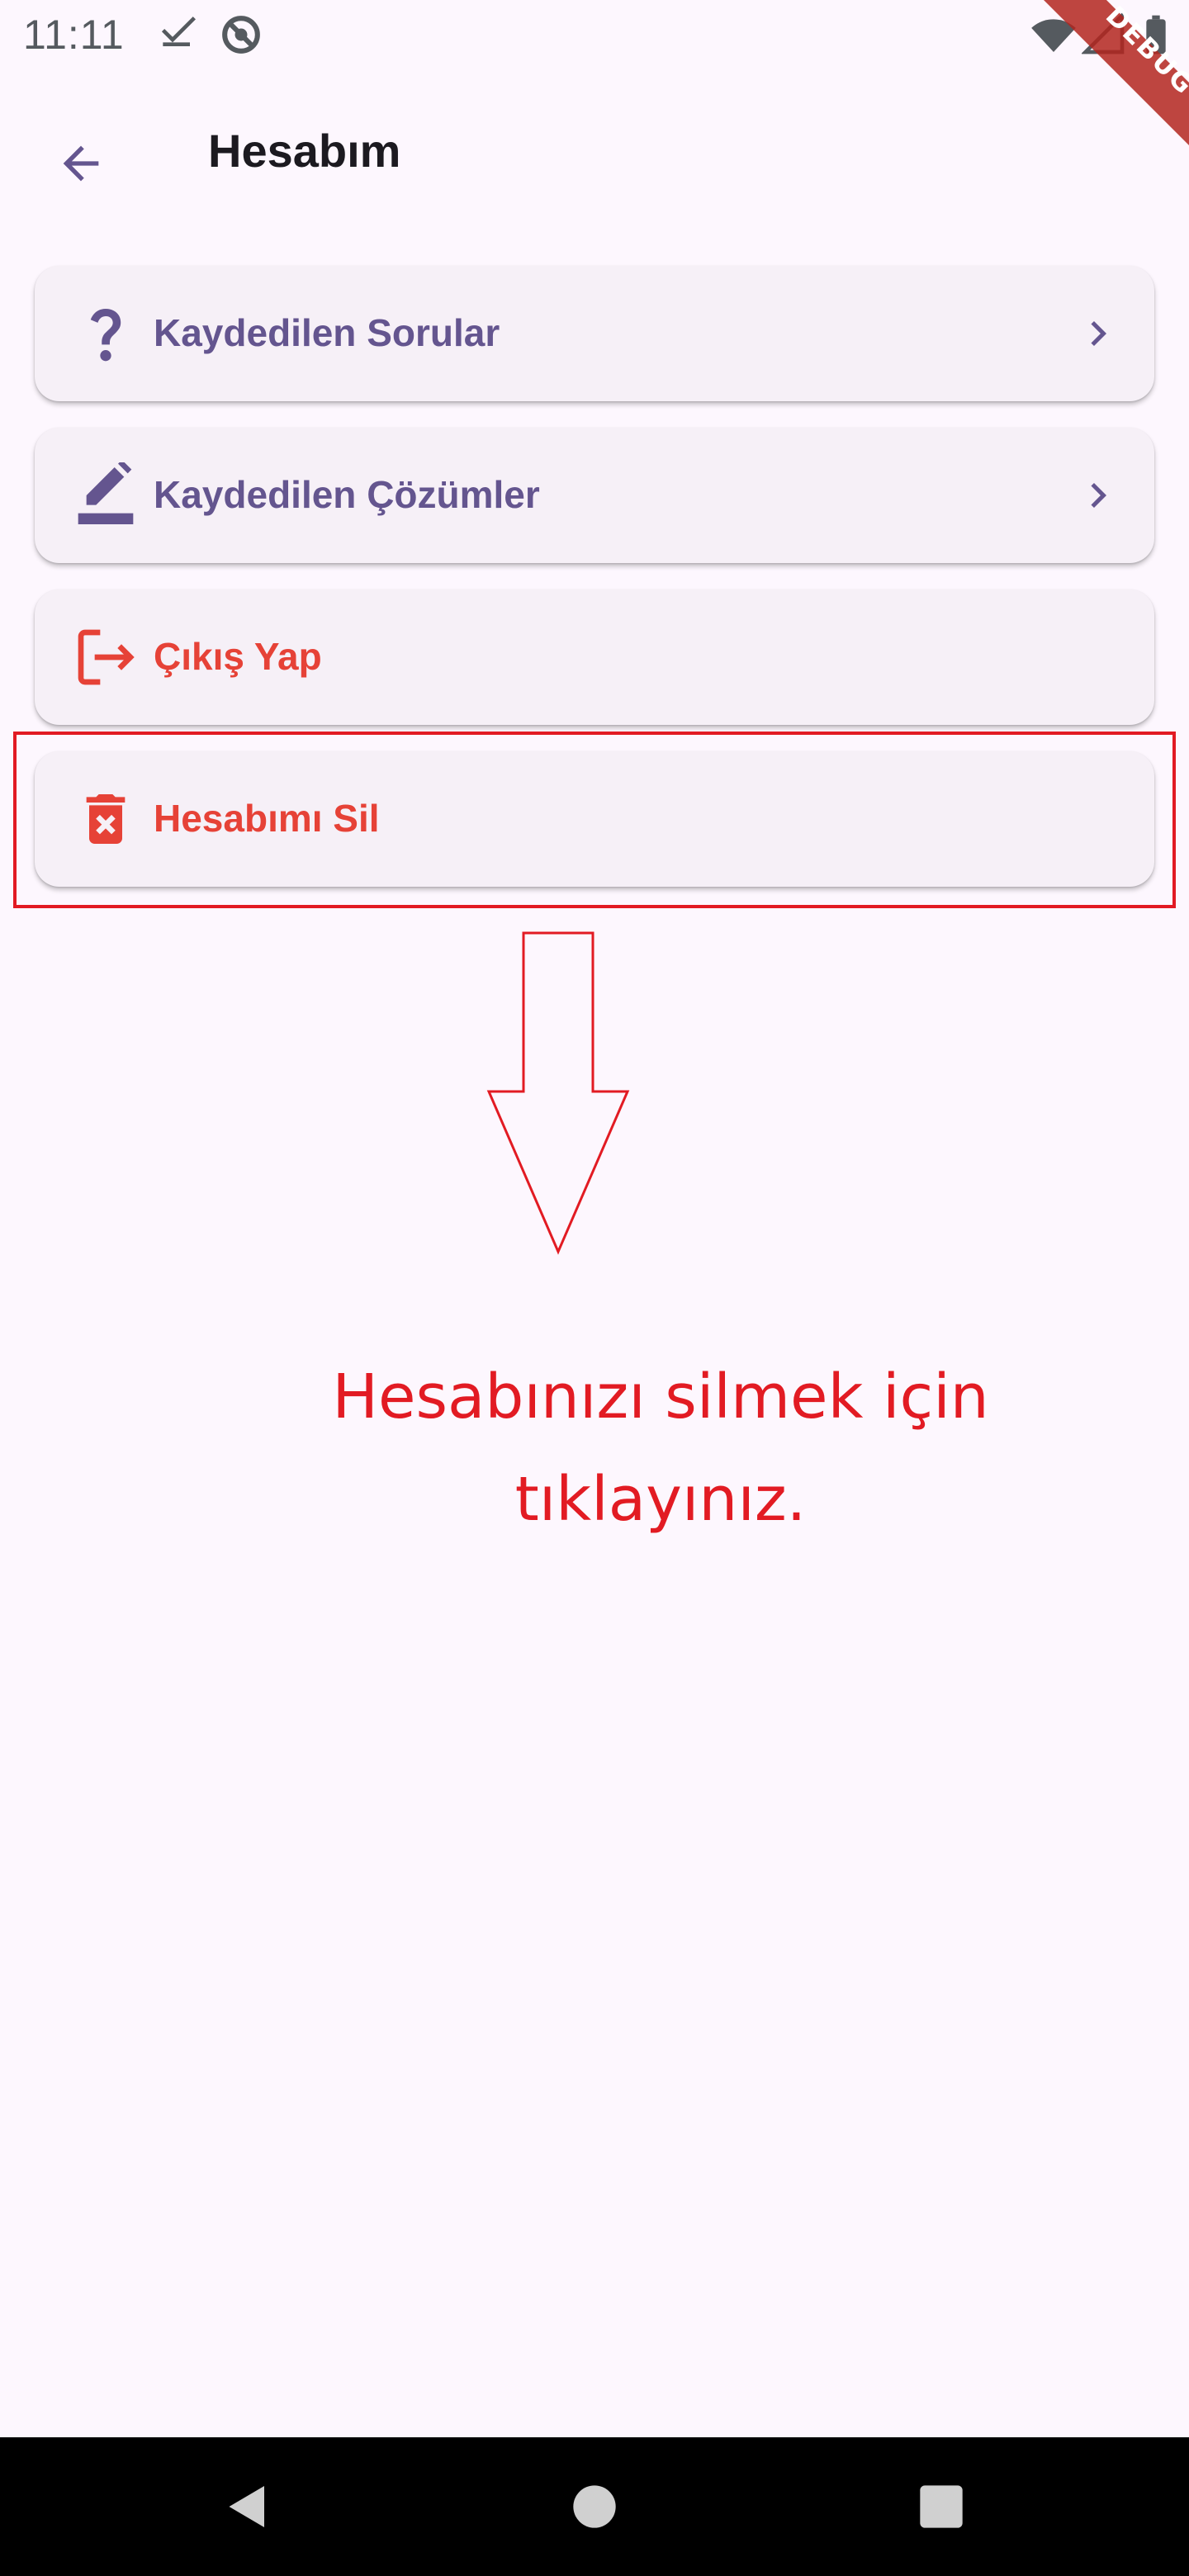  What do you see at coordinates (594, 495) in the screenshot?
I see `menu-item-saved-solutions: Kaydedilen Çözümler` at bounding box center [594, 495].